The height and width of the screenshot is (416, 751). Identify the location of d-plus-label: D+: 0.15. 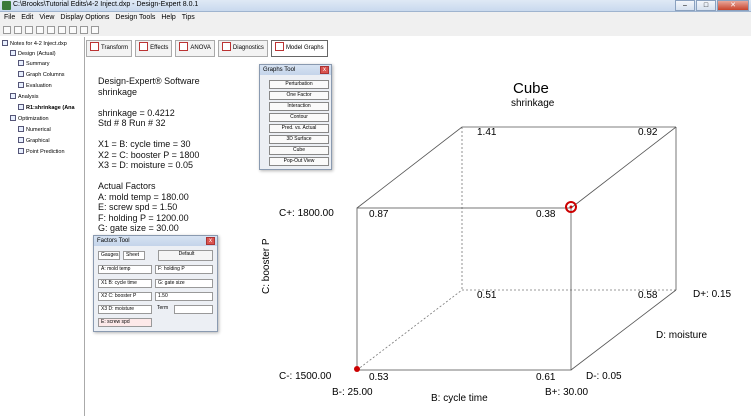
(712, 294).